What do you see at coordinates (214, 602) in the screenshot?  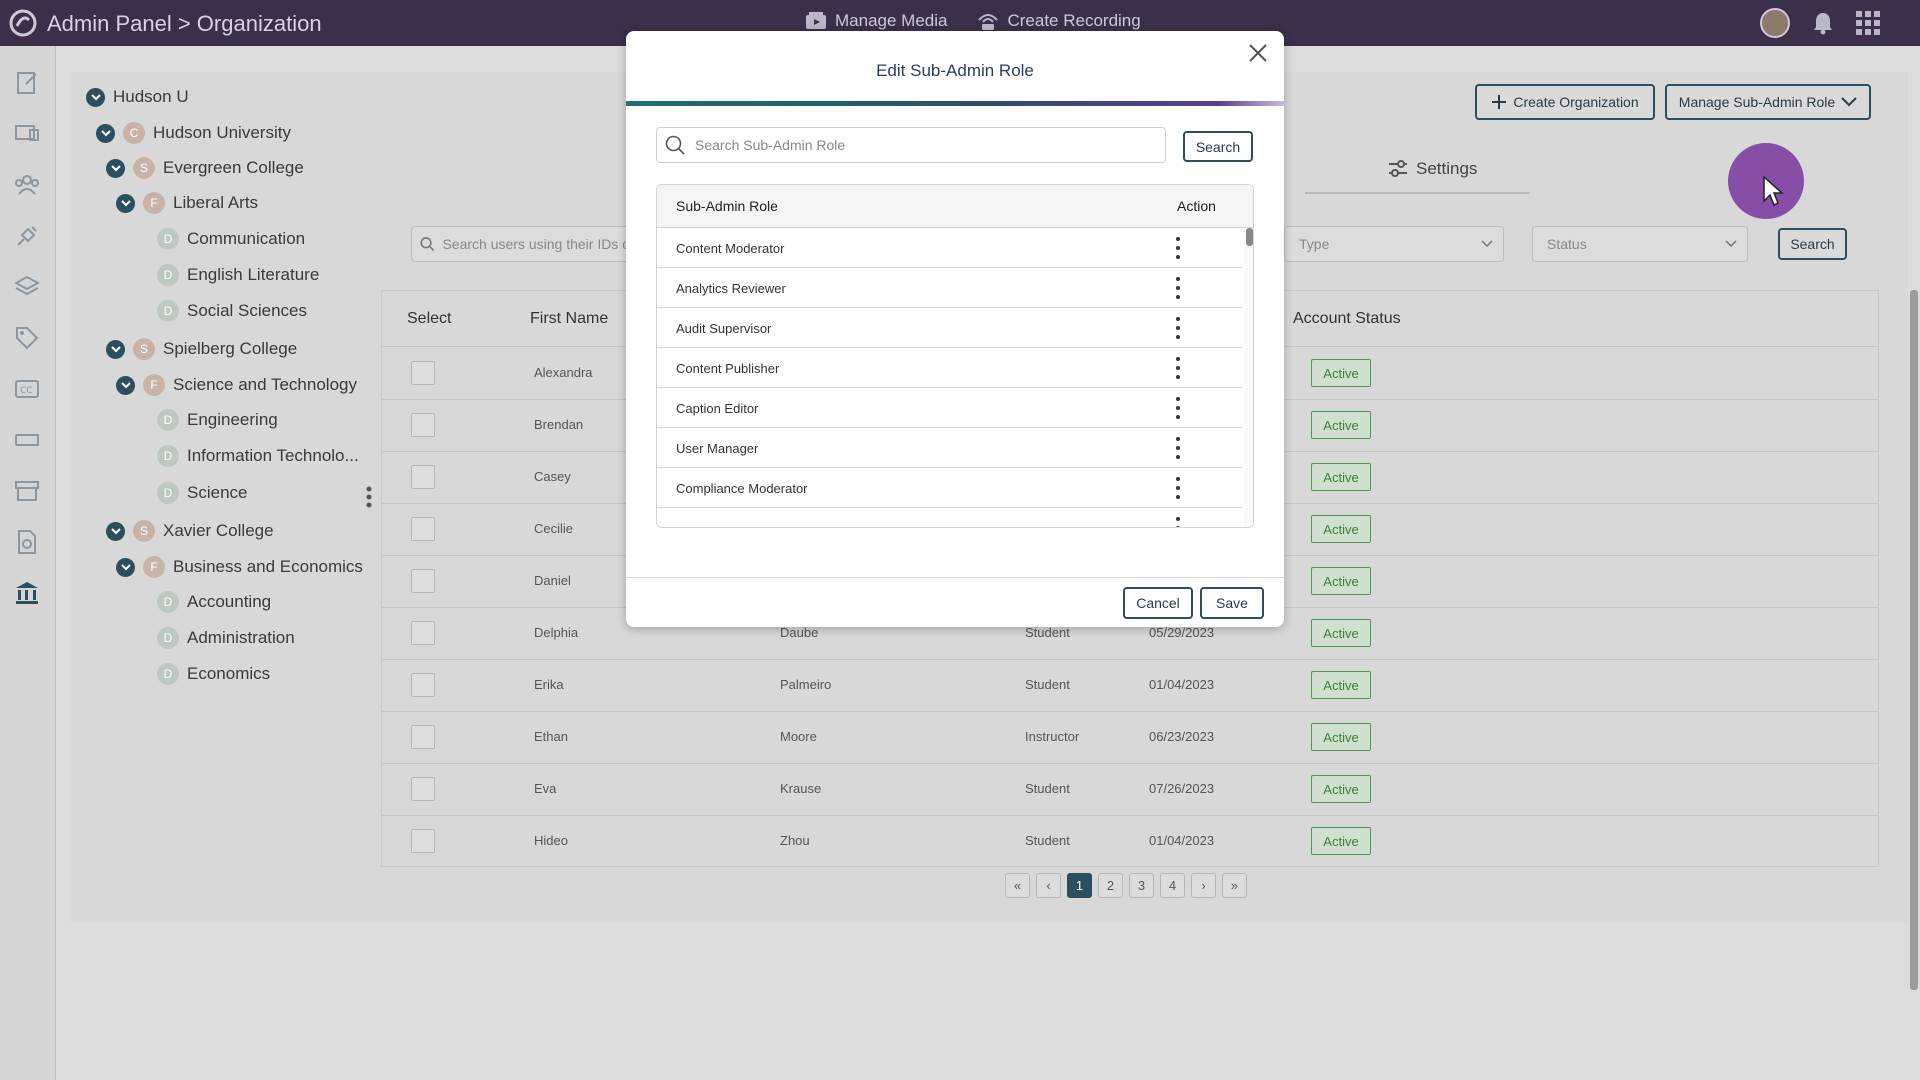 I see `tree-node-accounting: D Accounting` at bounding box center [214, 602].